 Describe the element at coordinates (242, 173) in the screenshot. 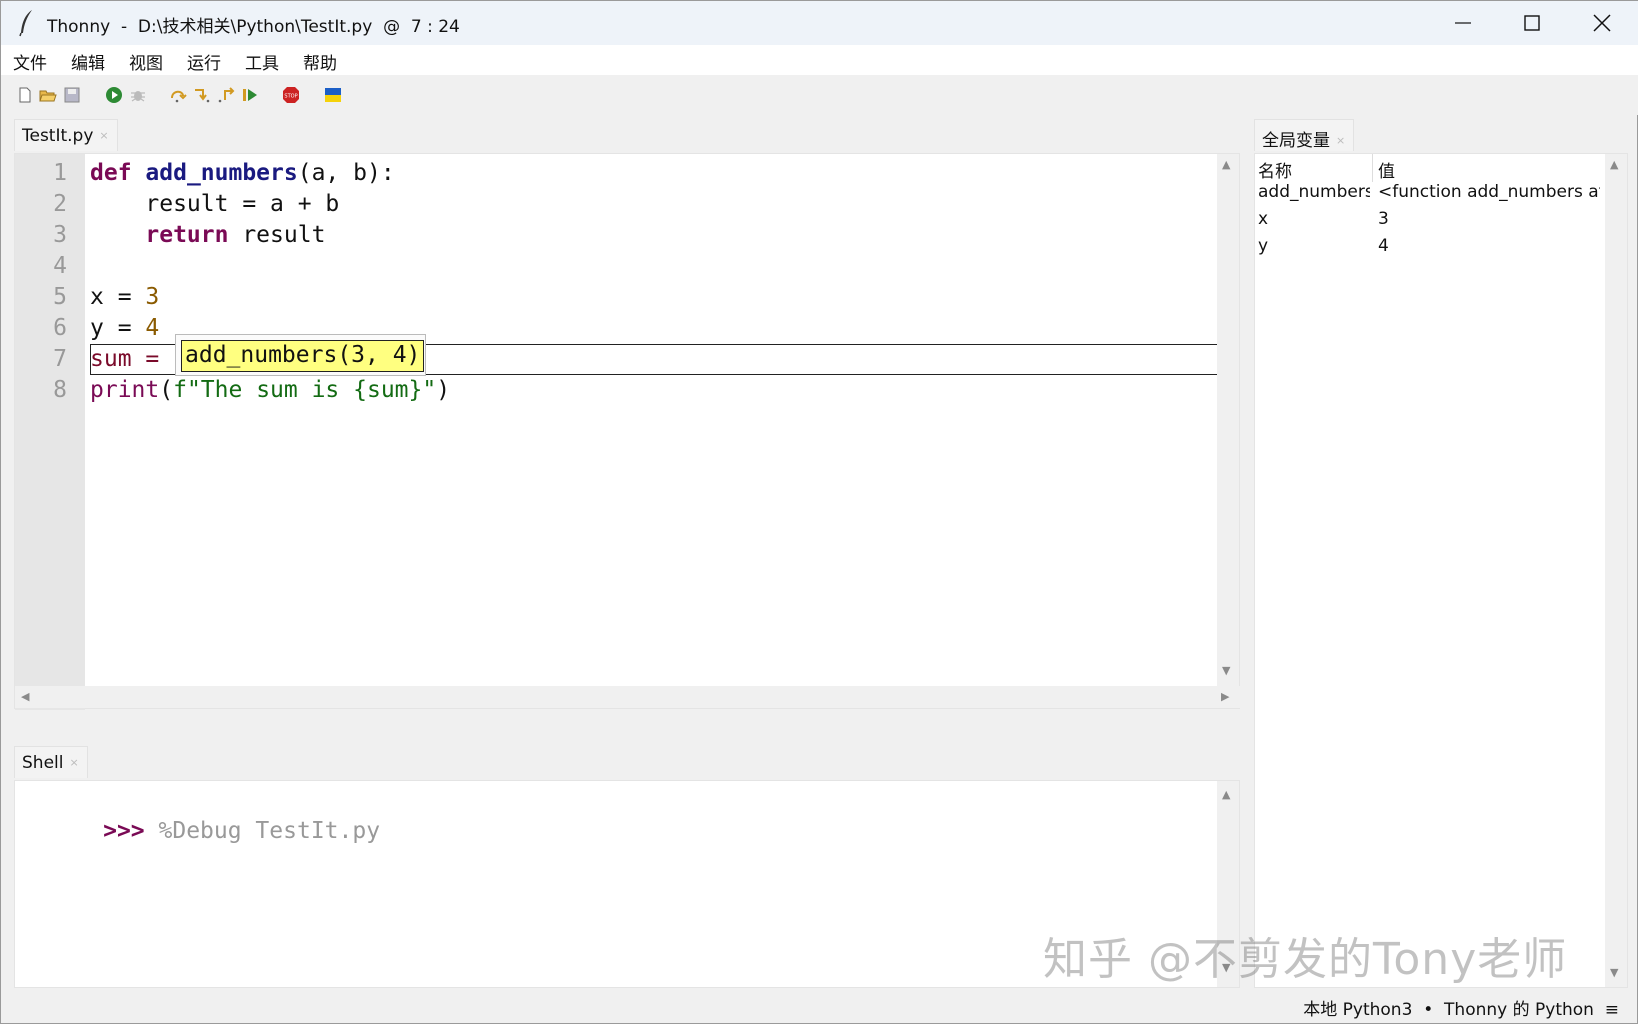

I see `code-line-1: def add_numbers(a, b):` at that location.